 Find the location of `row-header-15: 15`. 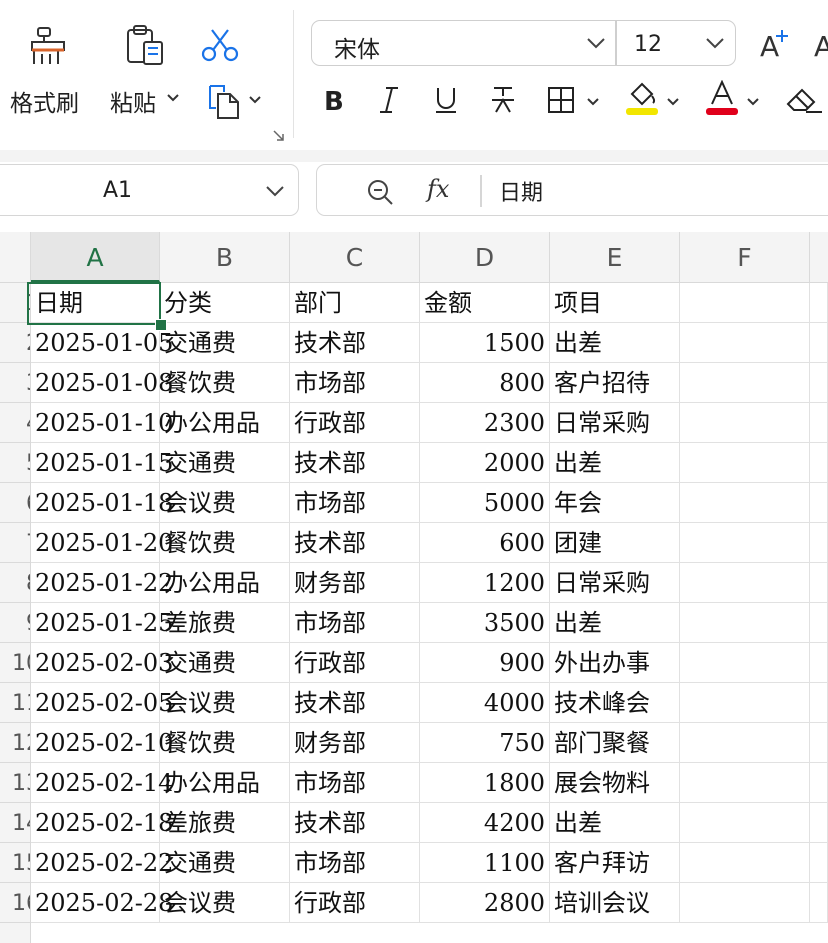

row-header-15: 15 is located at coordinates (15, 863).